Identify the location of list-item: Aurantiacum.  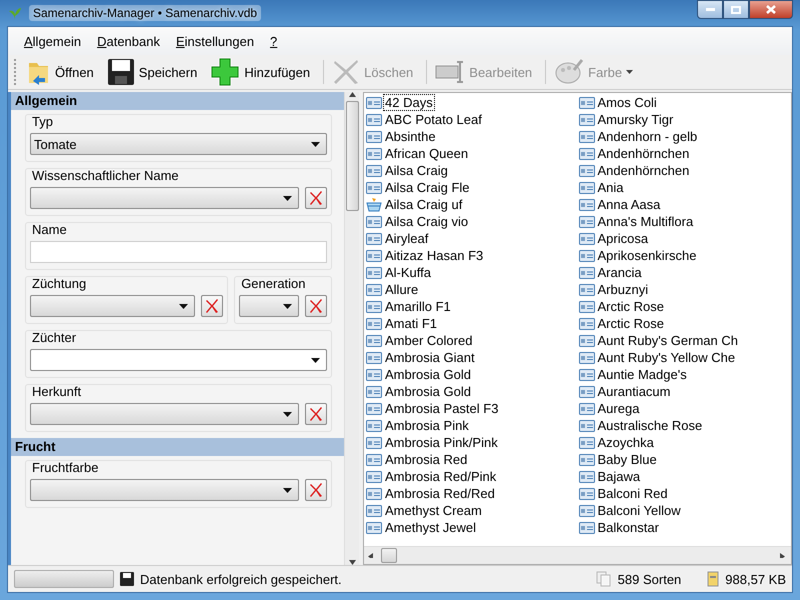
(634, 391).